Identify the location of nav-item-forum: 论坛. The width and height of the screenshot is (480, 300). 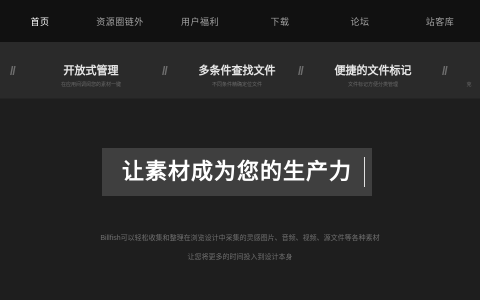
(360, 21).